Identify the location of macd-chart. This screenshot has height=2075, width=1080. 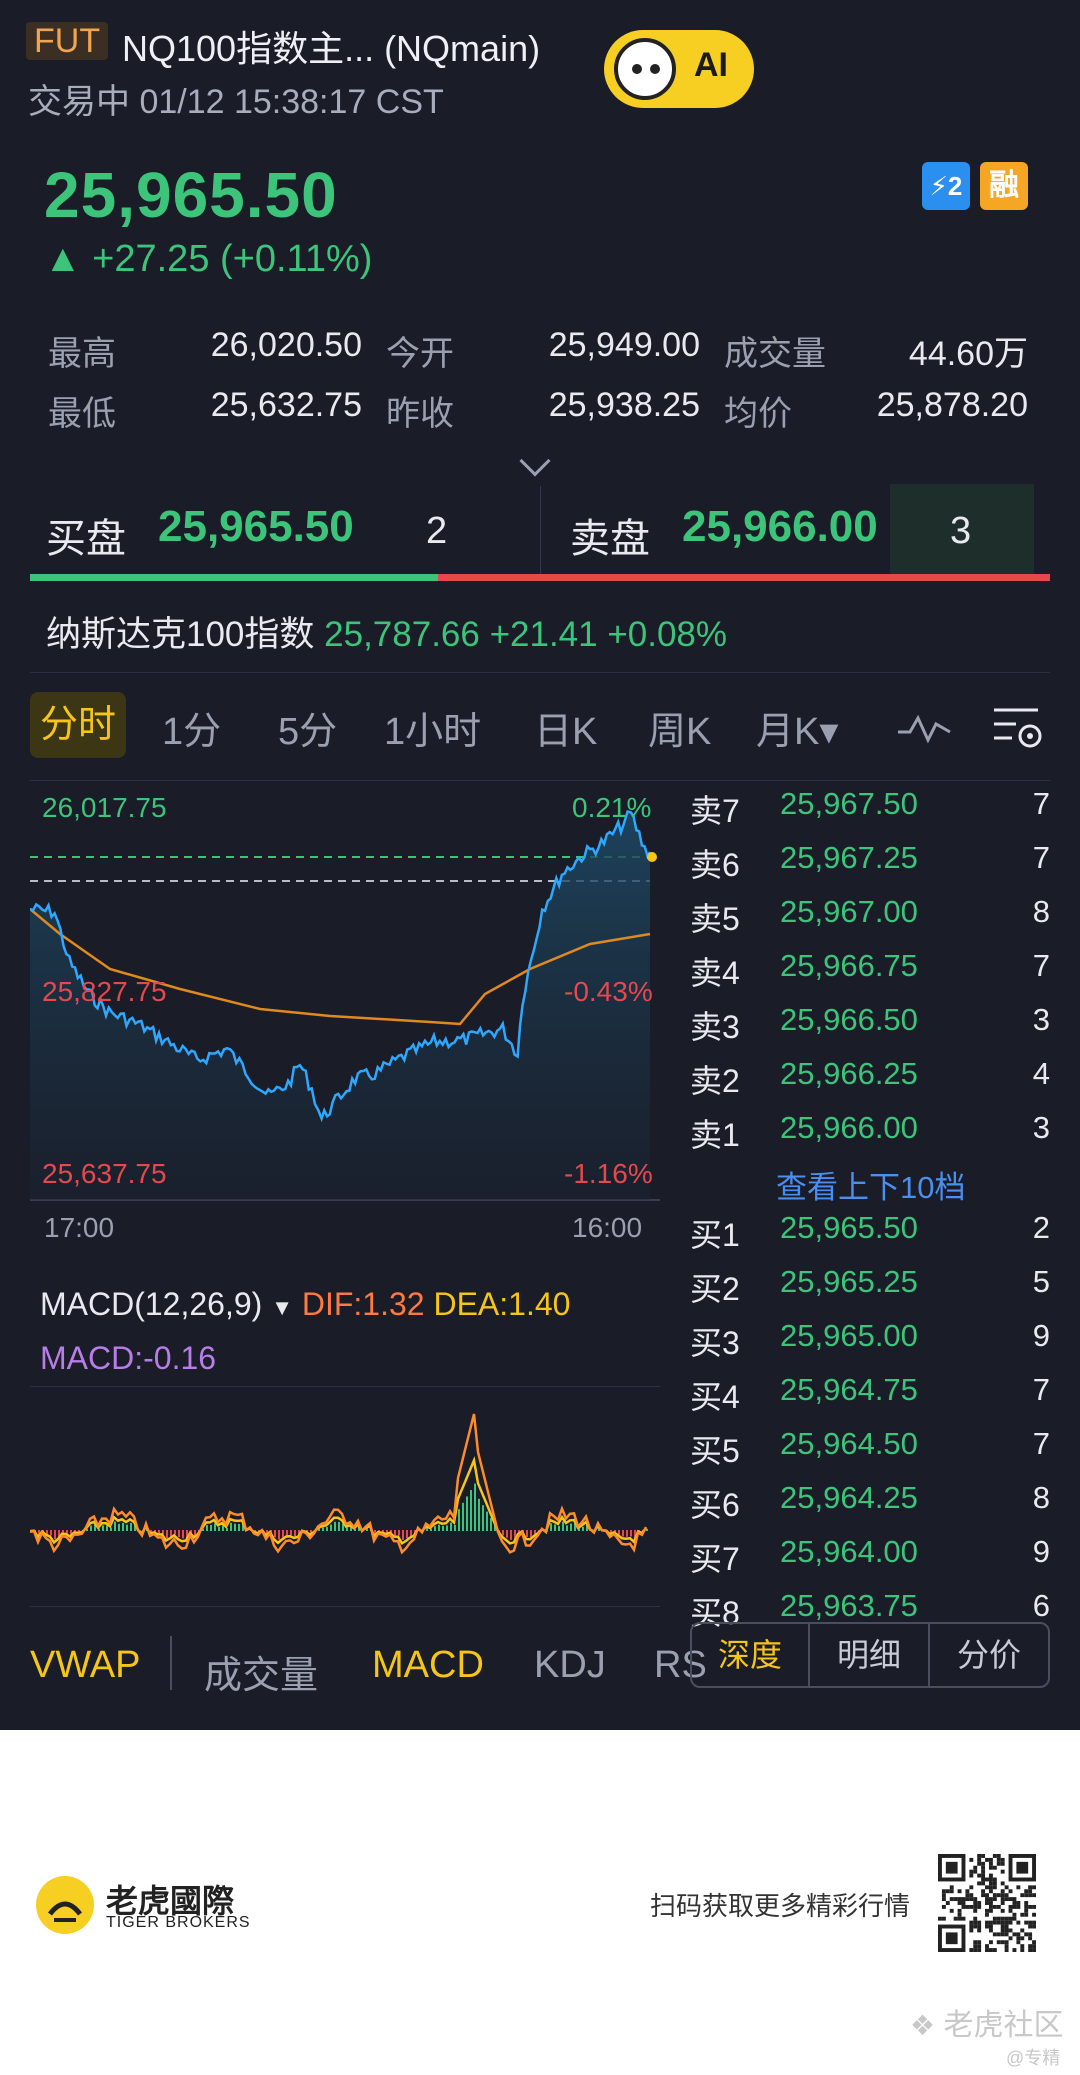
(345, 1500).